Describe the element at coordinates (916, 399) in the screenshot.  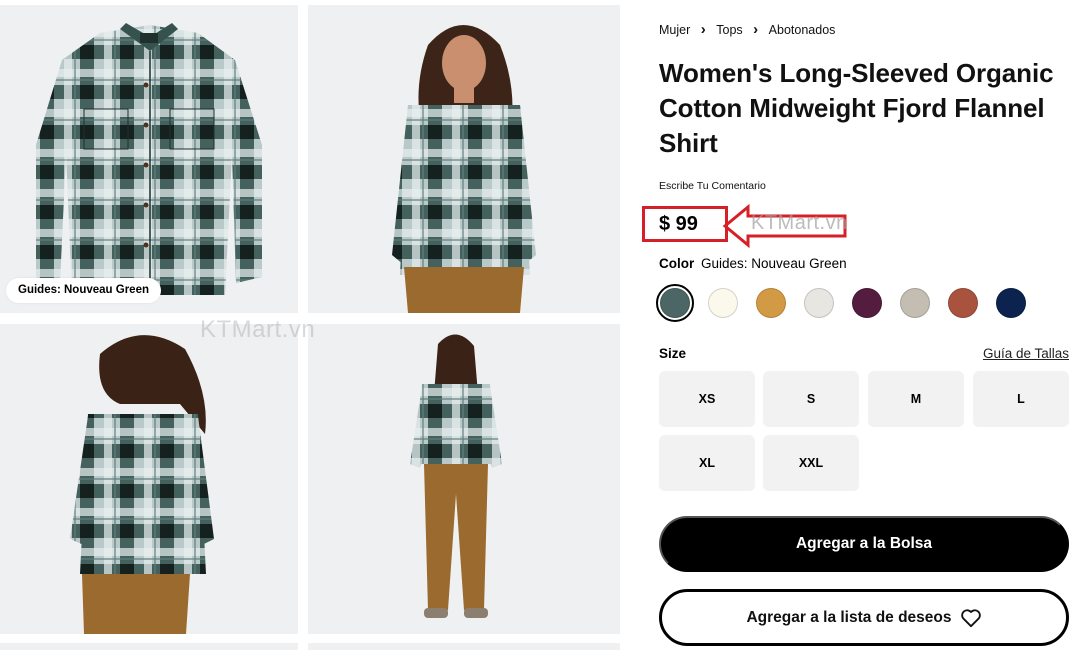
I see `size-option-m: M` at that location.